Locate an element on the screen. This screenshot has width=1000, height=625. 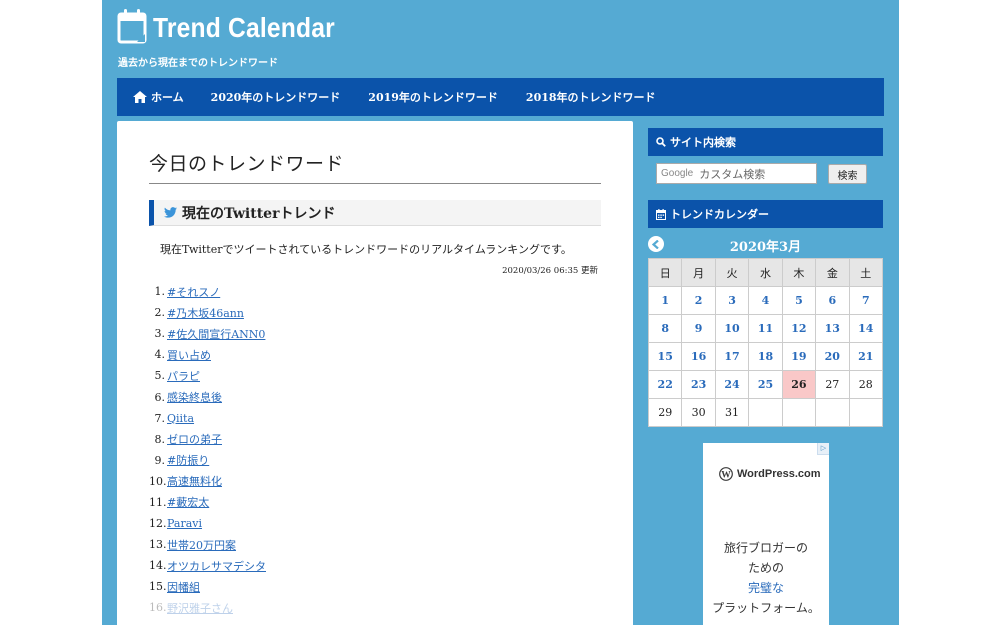
search-heading-label: サイト内検索 is located at coordinates (703, 142).